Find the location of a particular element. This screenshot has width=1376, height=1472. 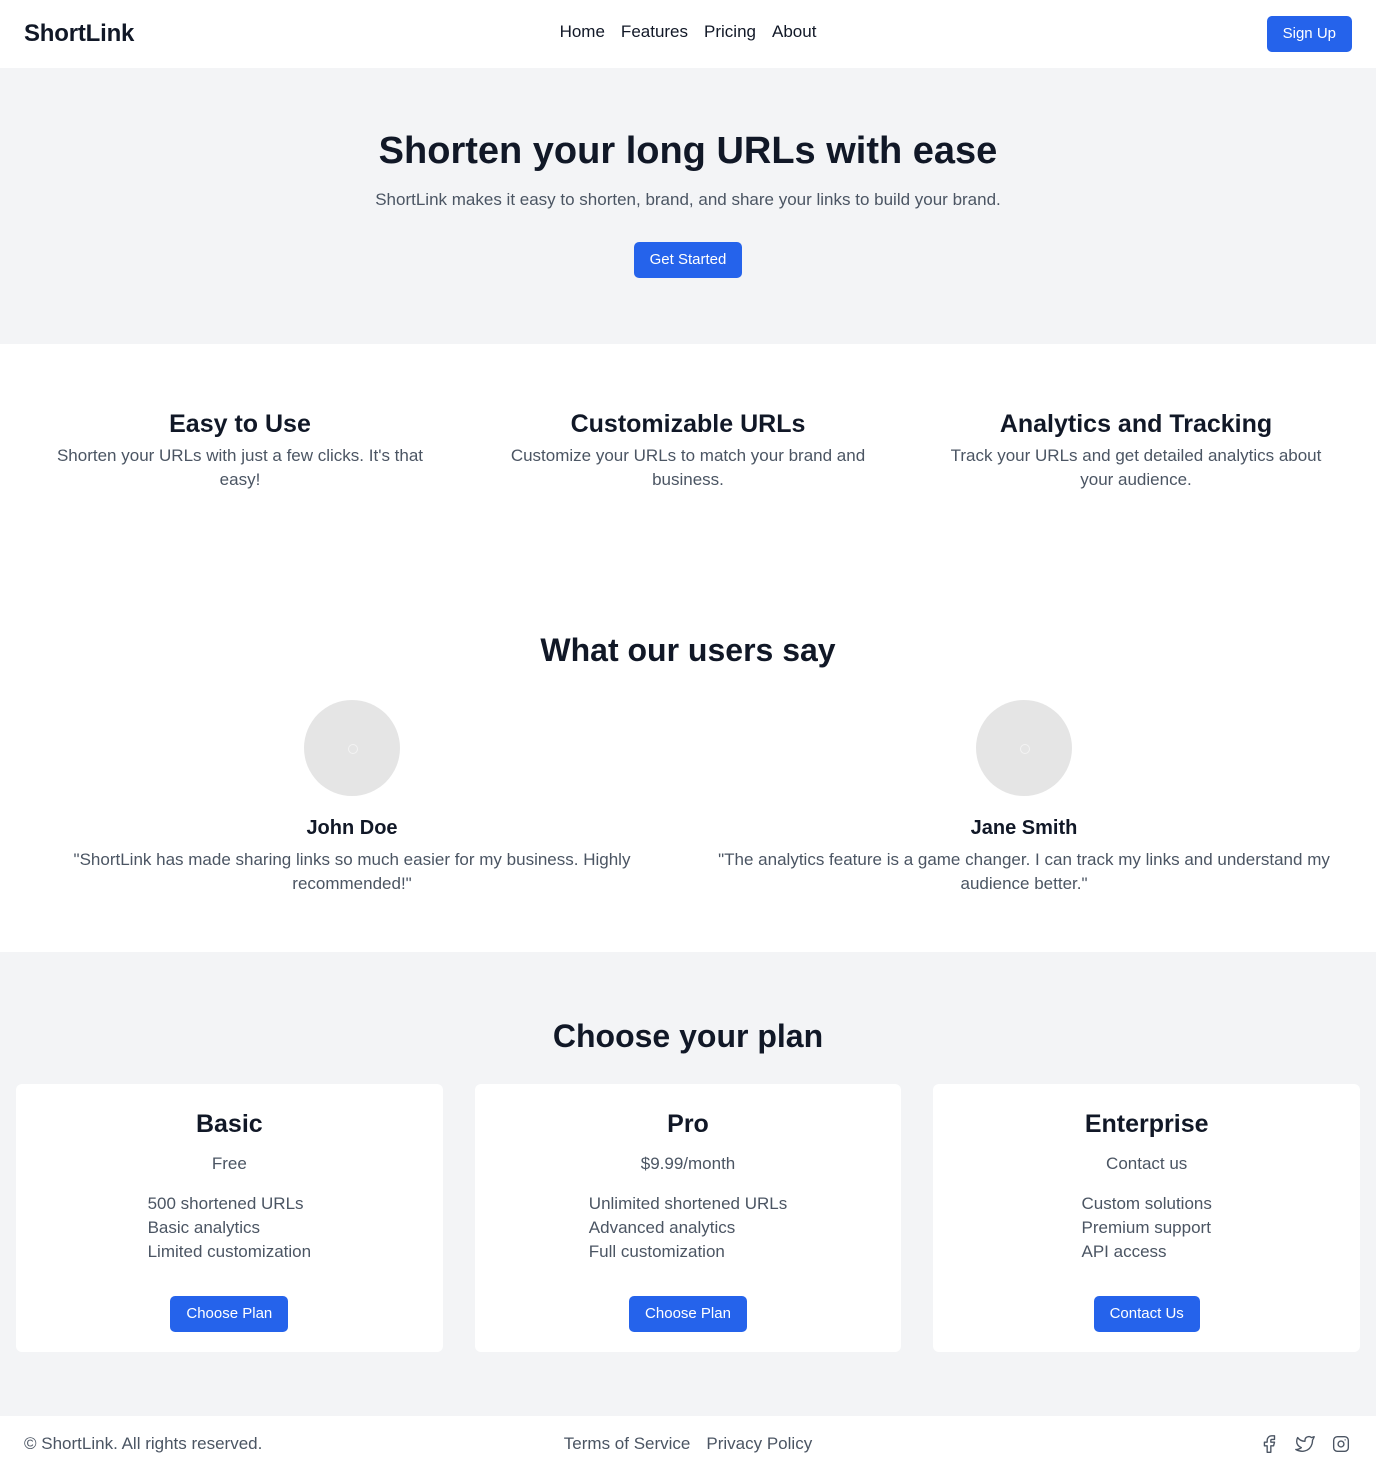

twitter-icon is located at coordinates (1305, 1444).